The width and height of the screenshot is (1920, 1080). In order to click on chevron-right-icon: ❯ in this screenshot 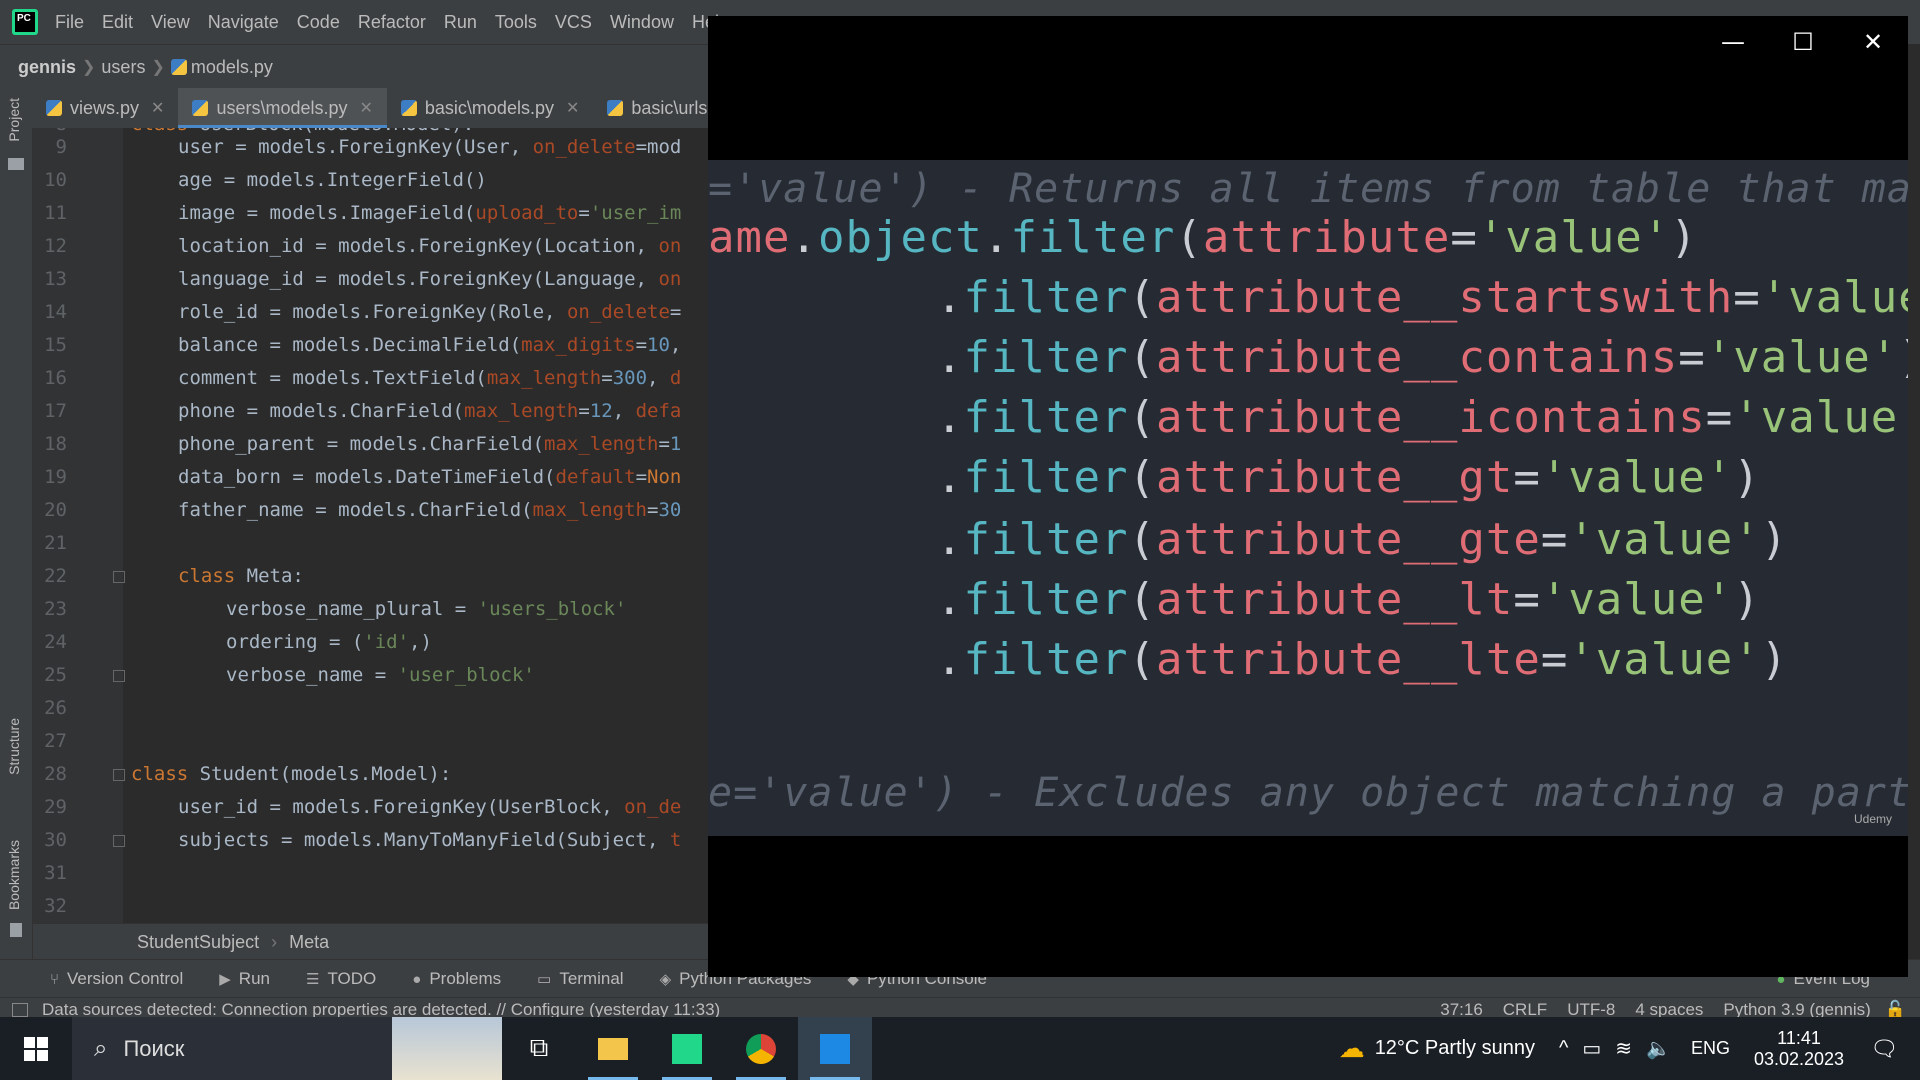, I will do `click(89, 67)`.